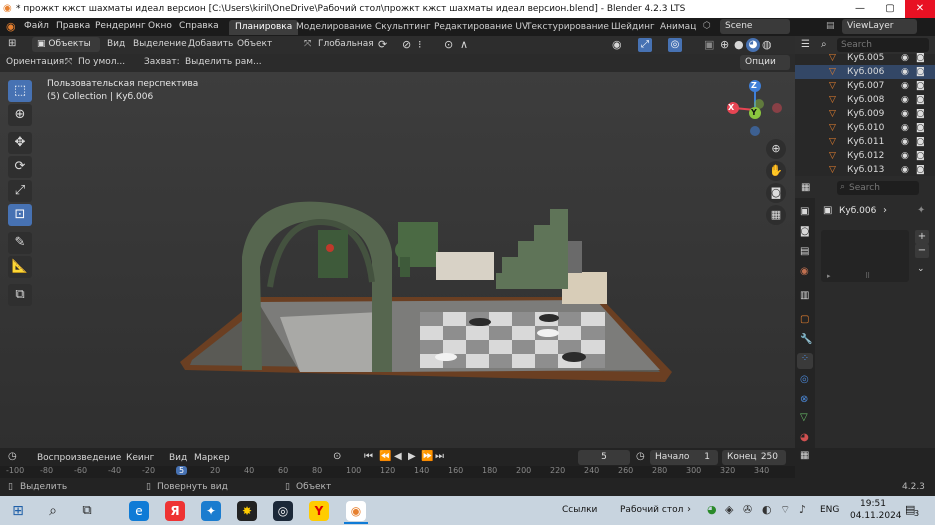 The height and width of the screenshot is (525, 935). What do you see at coordinates (182, 470) in the screenshot?
I see `current-frame-indicator: 5` at bounding box center [182, 470].